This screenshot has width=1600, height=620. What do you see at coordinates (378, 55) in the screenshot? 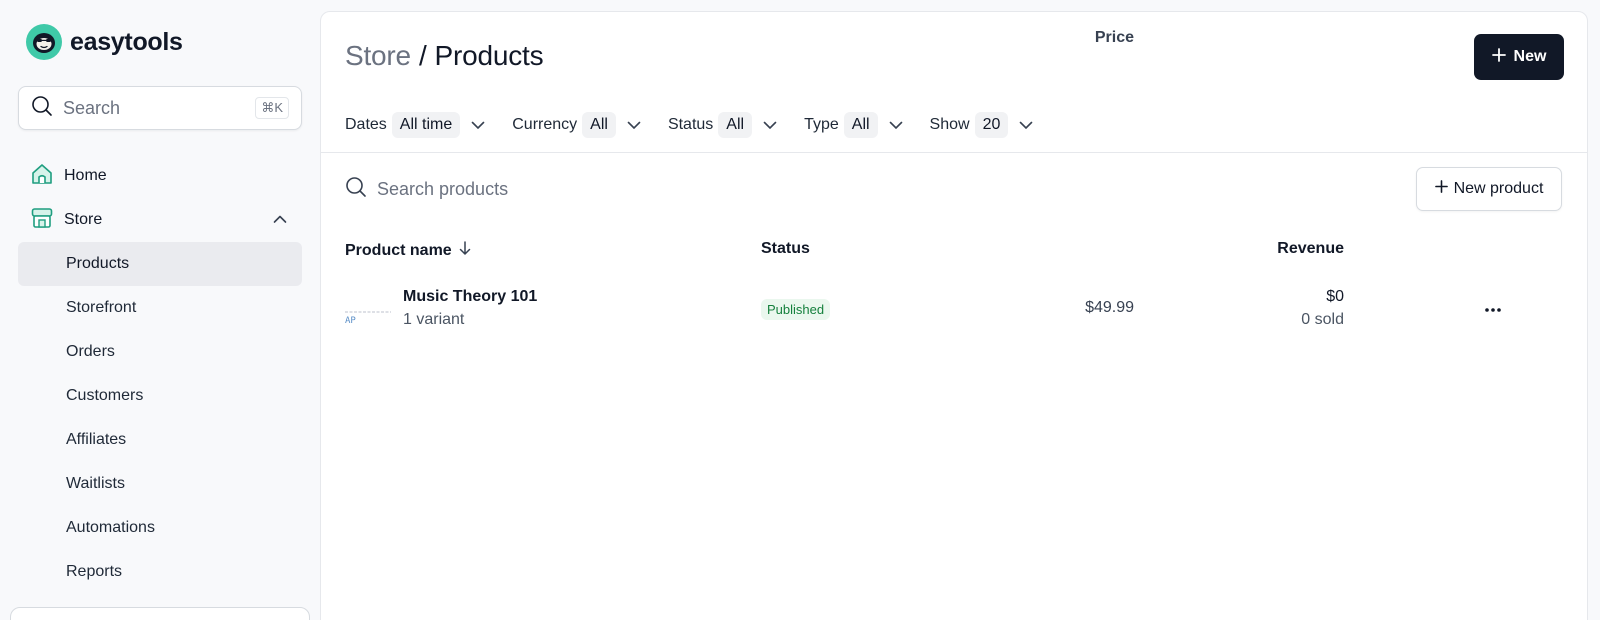
I see `breadcrumb-store: Store` at bounding box center [378, 55].